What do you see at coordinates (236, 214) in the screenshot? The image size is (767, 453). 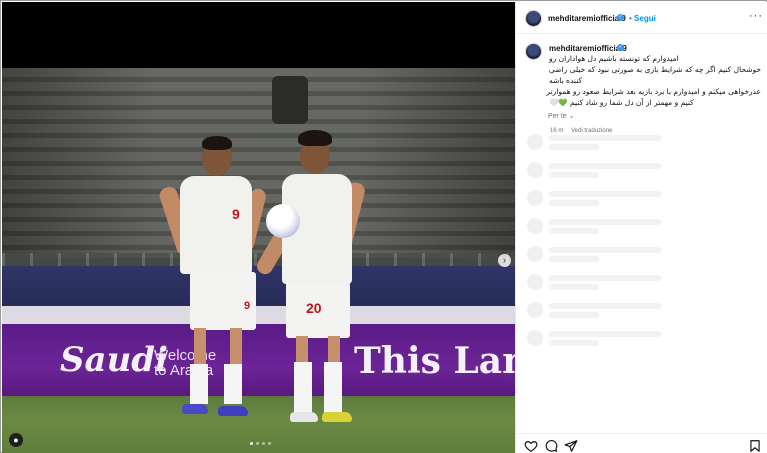 I see `jersey-number-left: 9` at bounding box center [236, 214].